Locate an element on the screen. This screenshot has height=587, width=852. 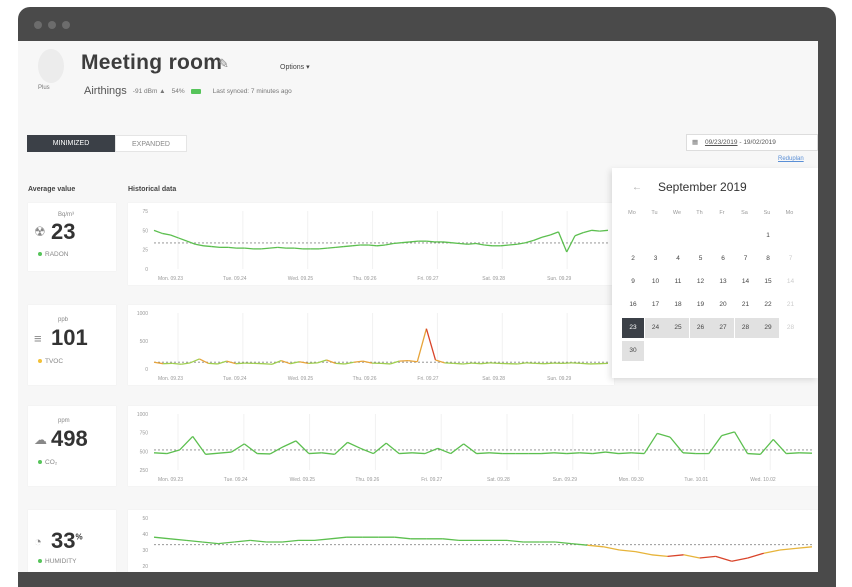
tab-expanded: EXPANDED is located at coordinates (151, 143).